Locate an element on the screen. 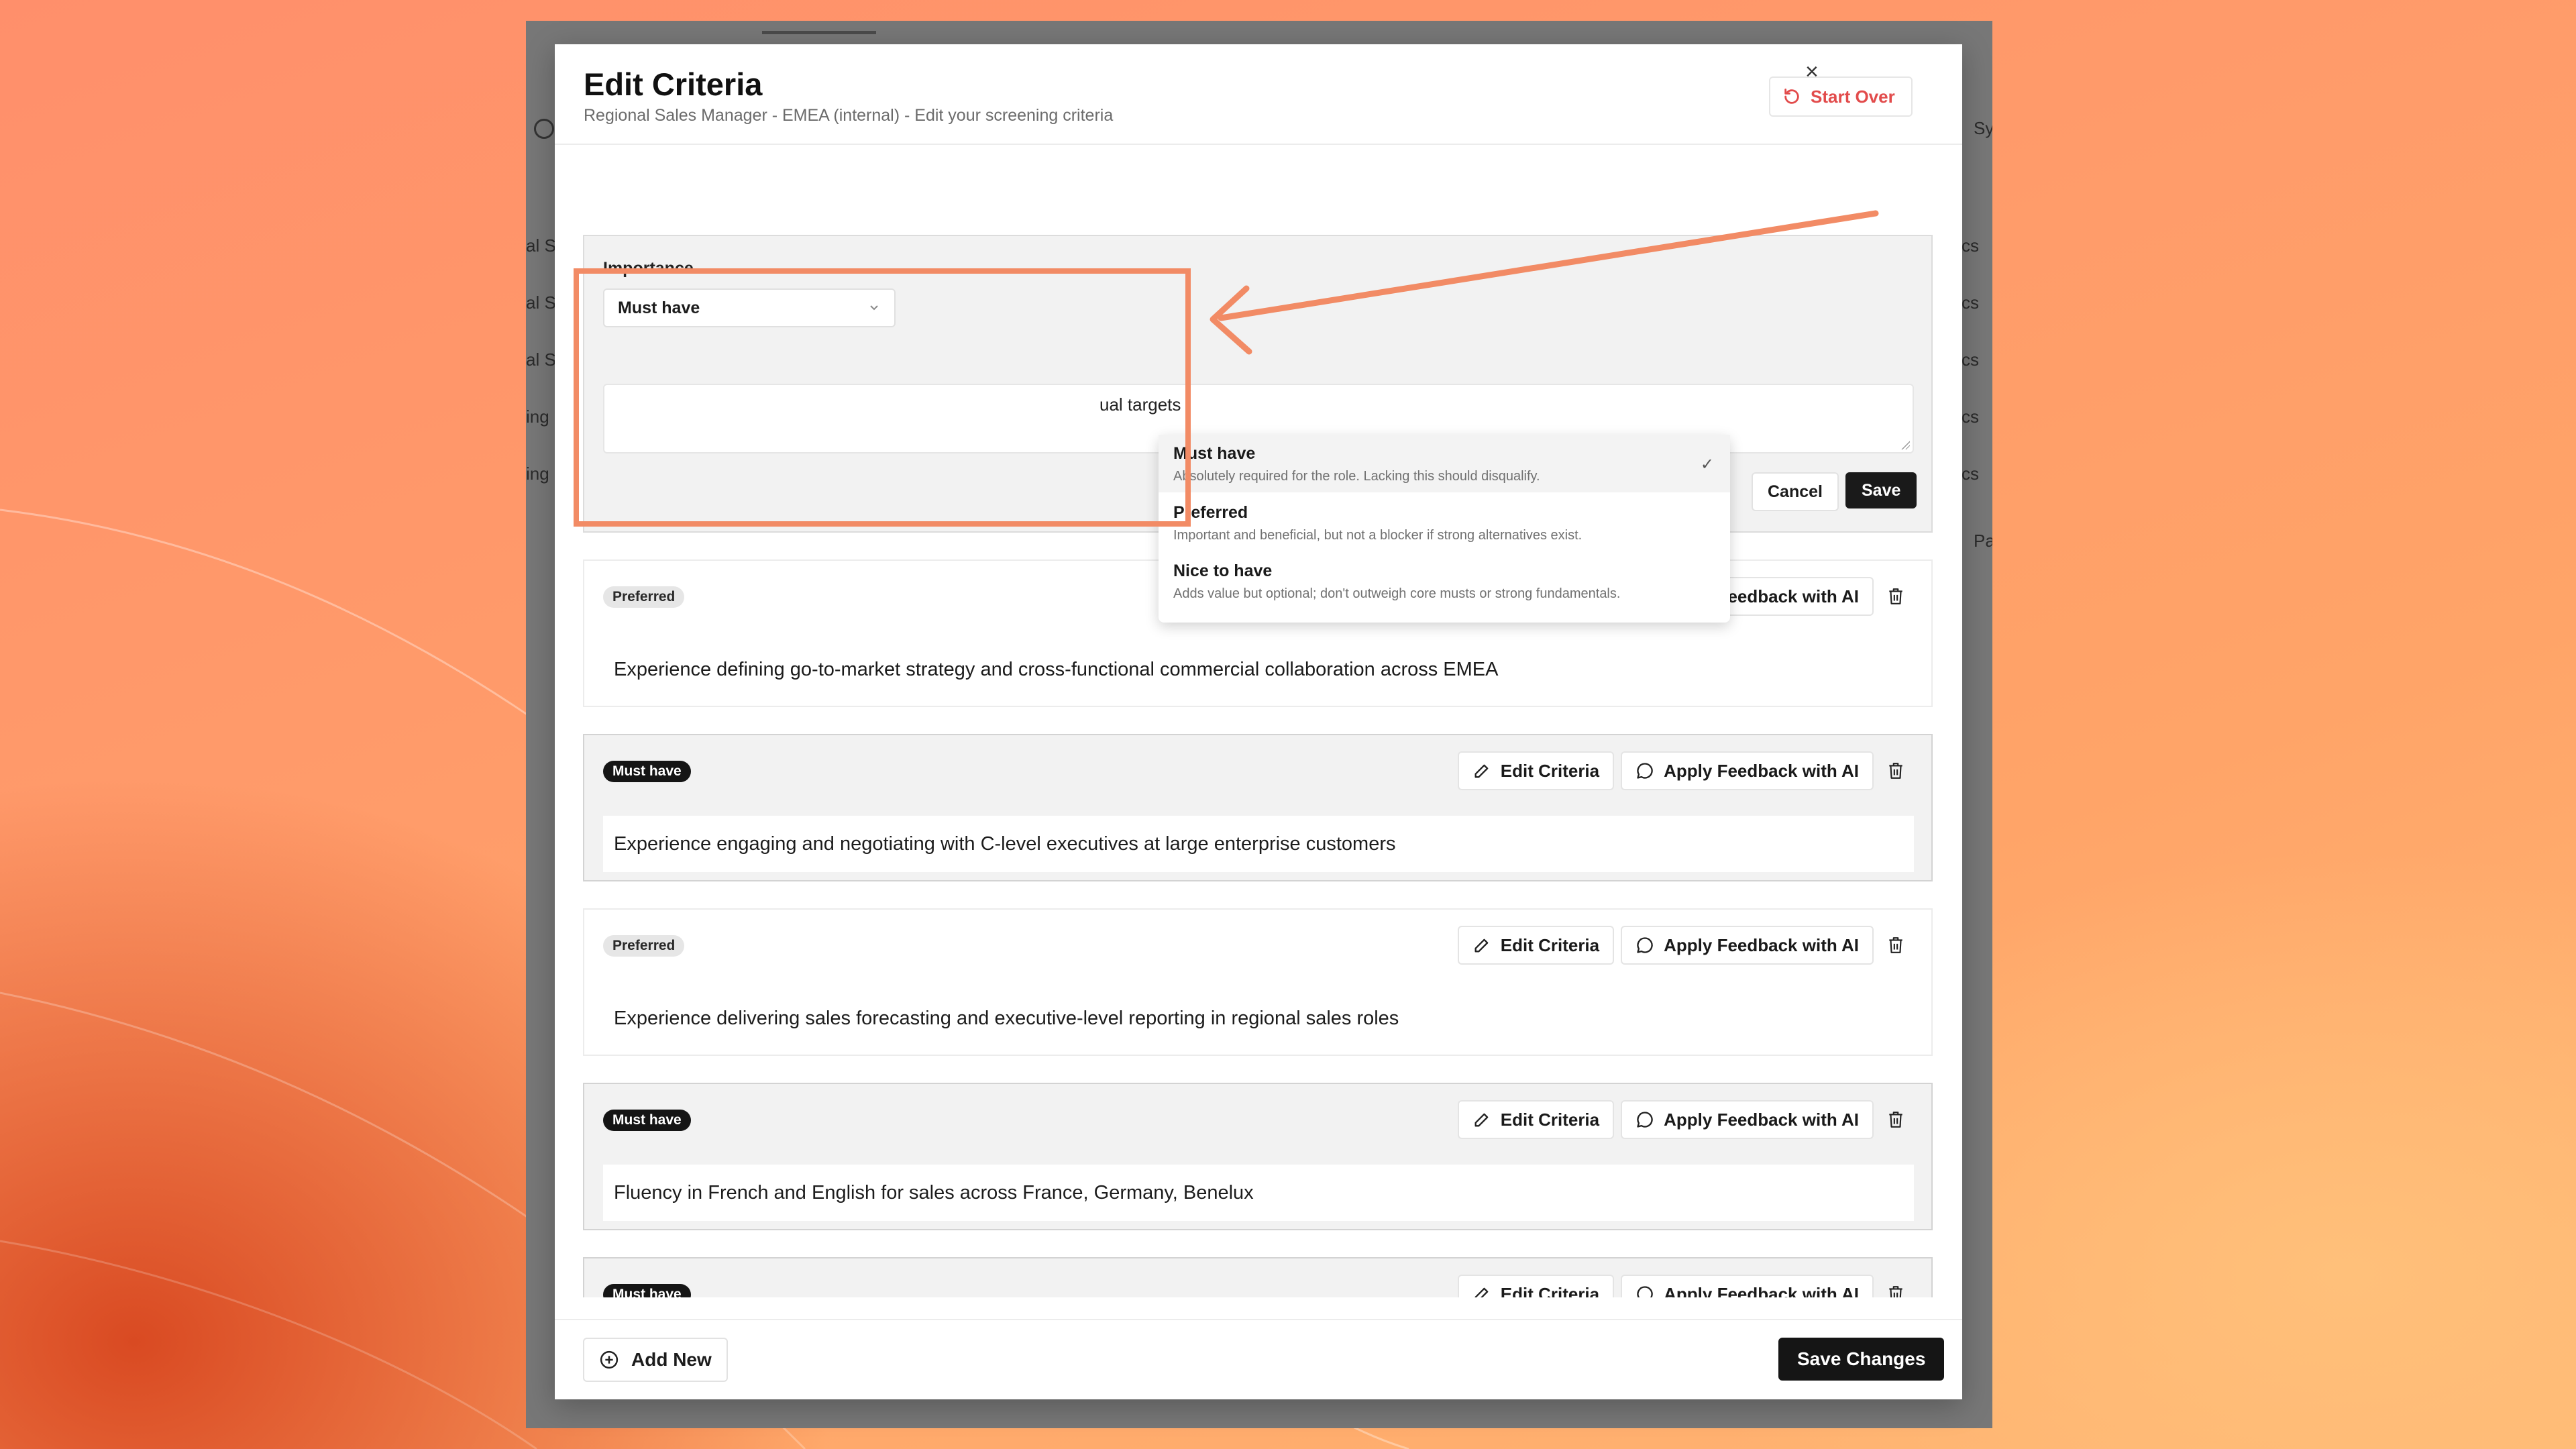 This screenshot has height=1449, width=2576. save-changes-button: Save Changes is located at coordinates (1861, 1359).